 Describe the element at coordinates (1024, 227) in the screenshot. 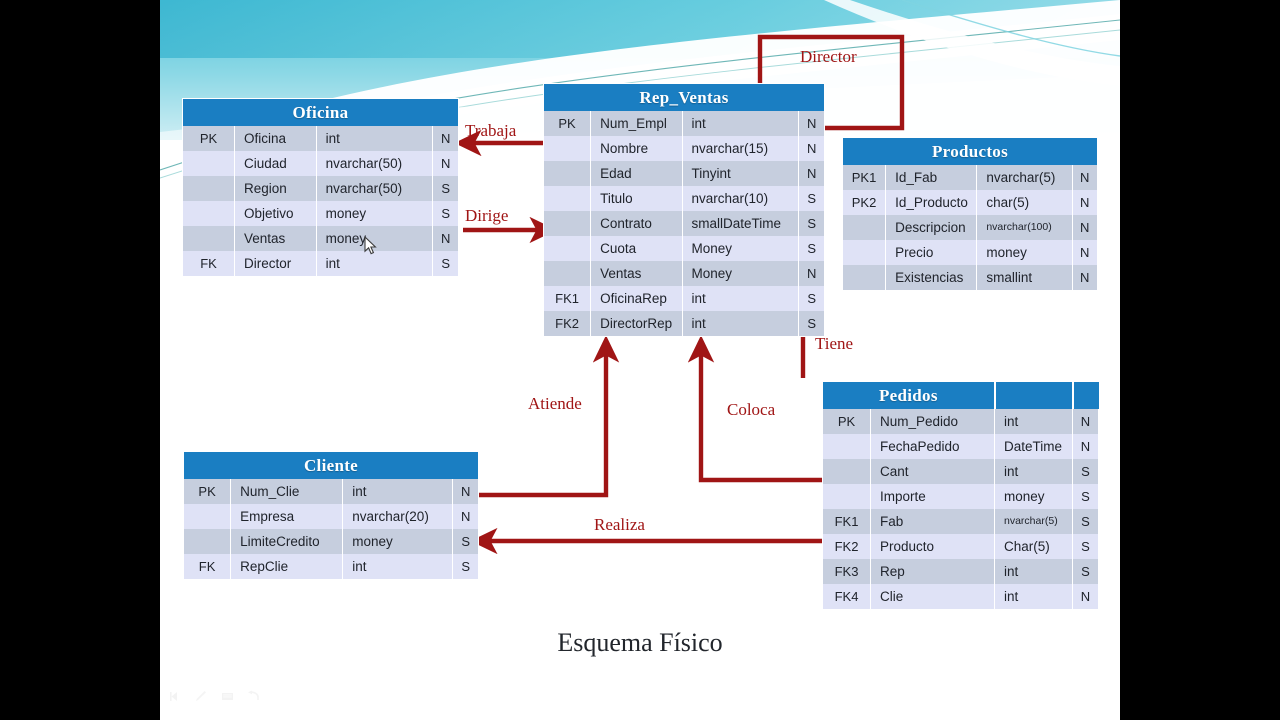

I see `row-type-cell: nvarchar(100)` at that location.